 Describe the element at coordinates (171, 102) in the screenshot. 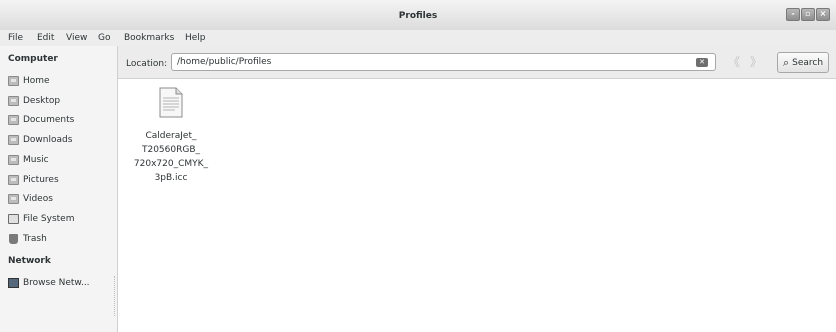

I see `text-file-icon` at that location.